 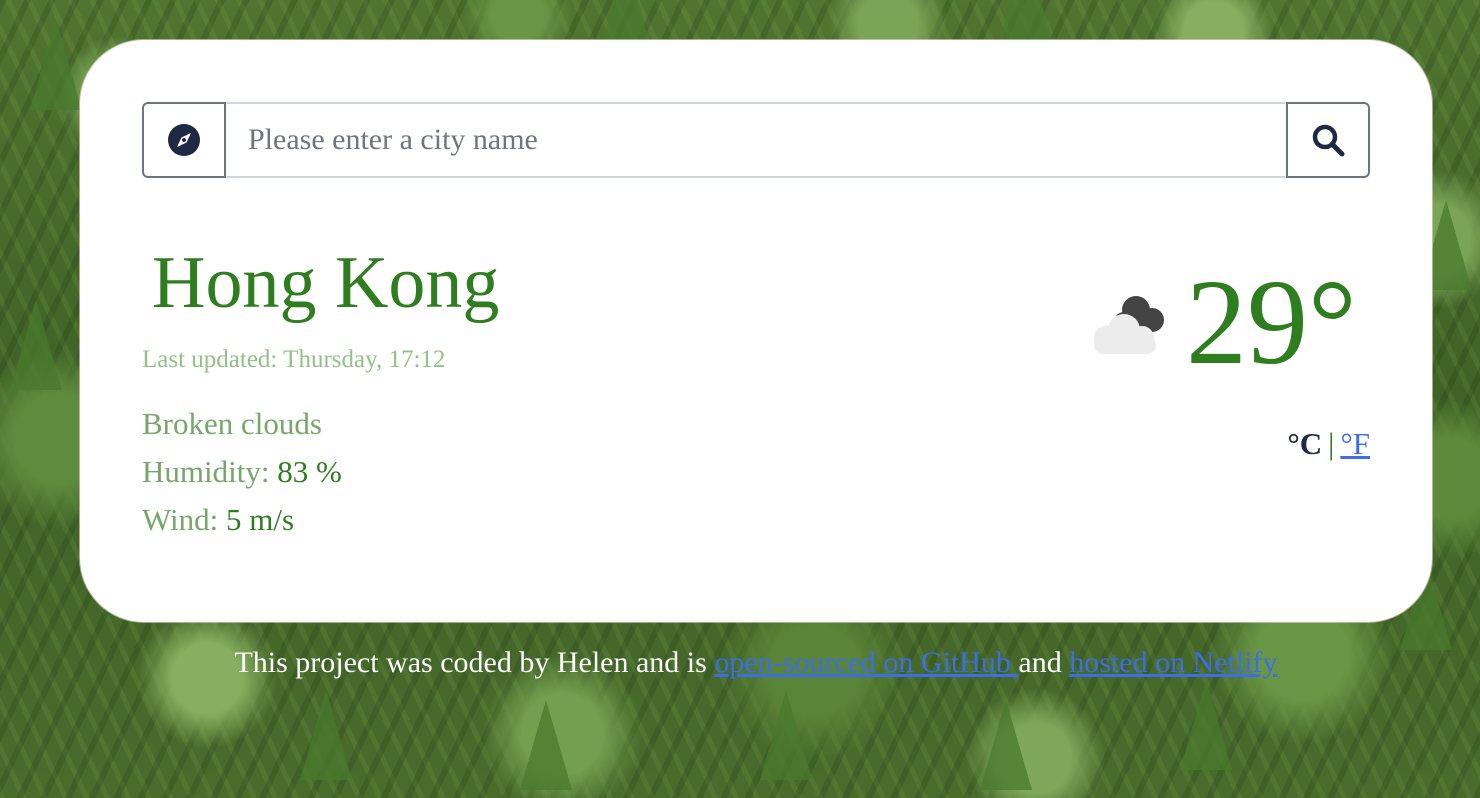 What do you see at coordinates (1355, 443) in the screenshot?
I see `fahrenheit-link: °F` at bounding box center [1355, 443].